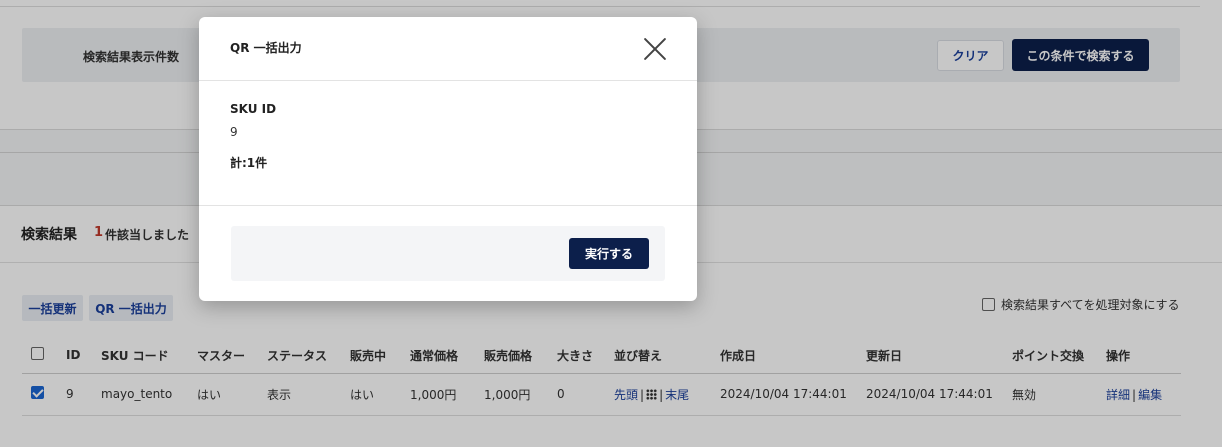 The image size is (1222, 447). I want to click on modal-title: QR 一括出力, so click(266, 48).